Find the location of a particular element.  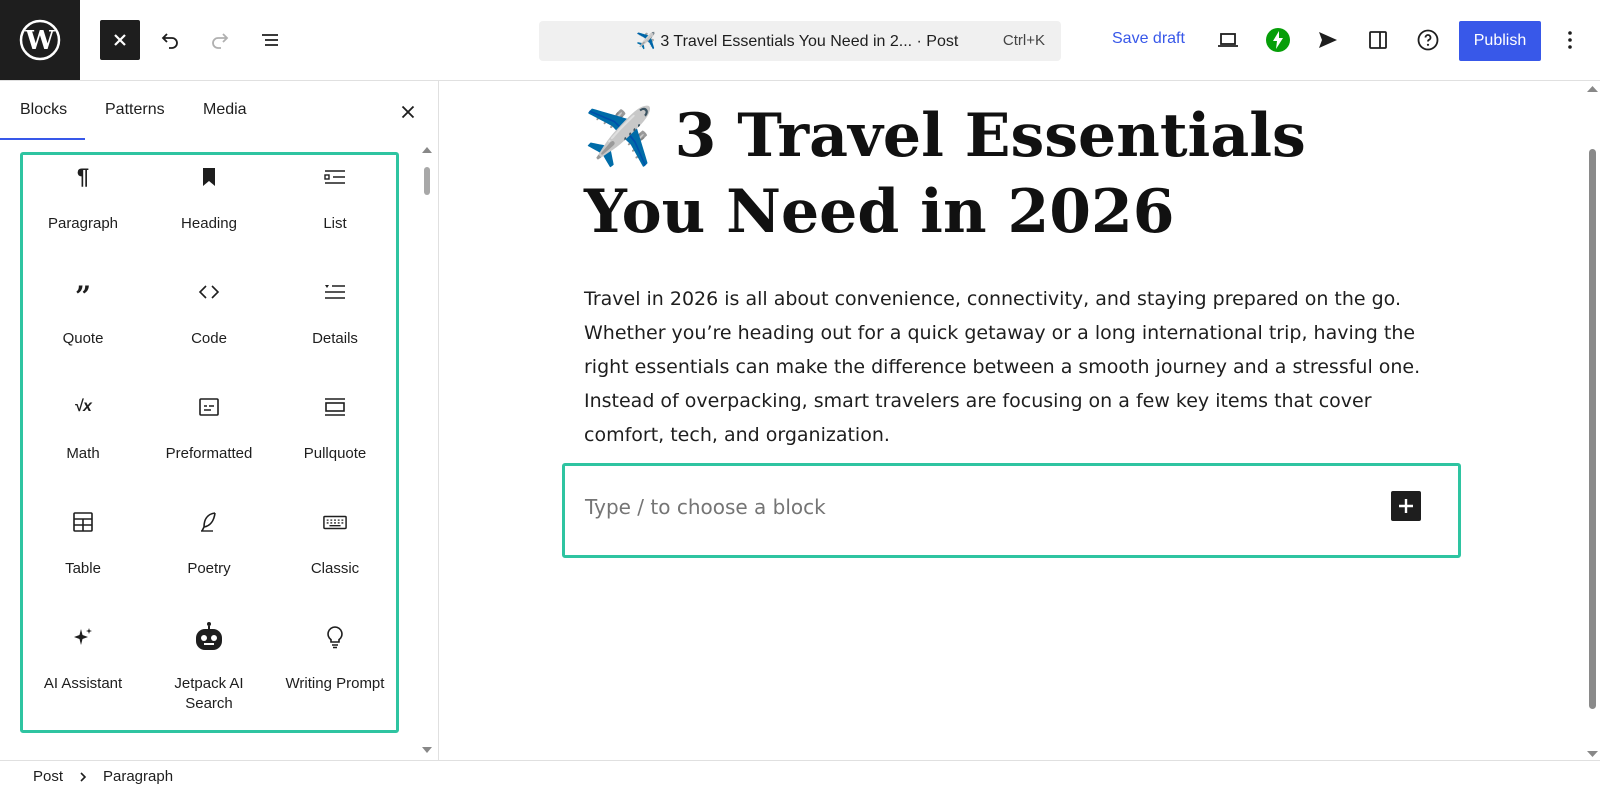

more-vertical-icon is located at coordinates (1570, 40).